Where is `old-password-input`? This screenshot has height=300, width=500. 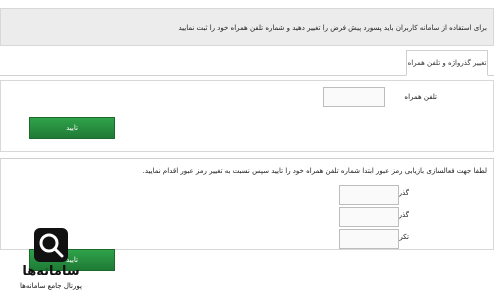 old-password-input is located at coordinates (369, 195).